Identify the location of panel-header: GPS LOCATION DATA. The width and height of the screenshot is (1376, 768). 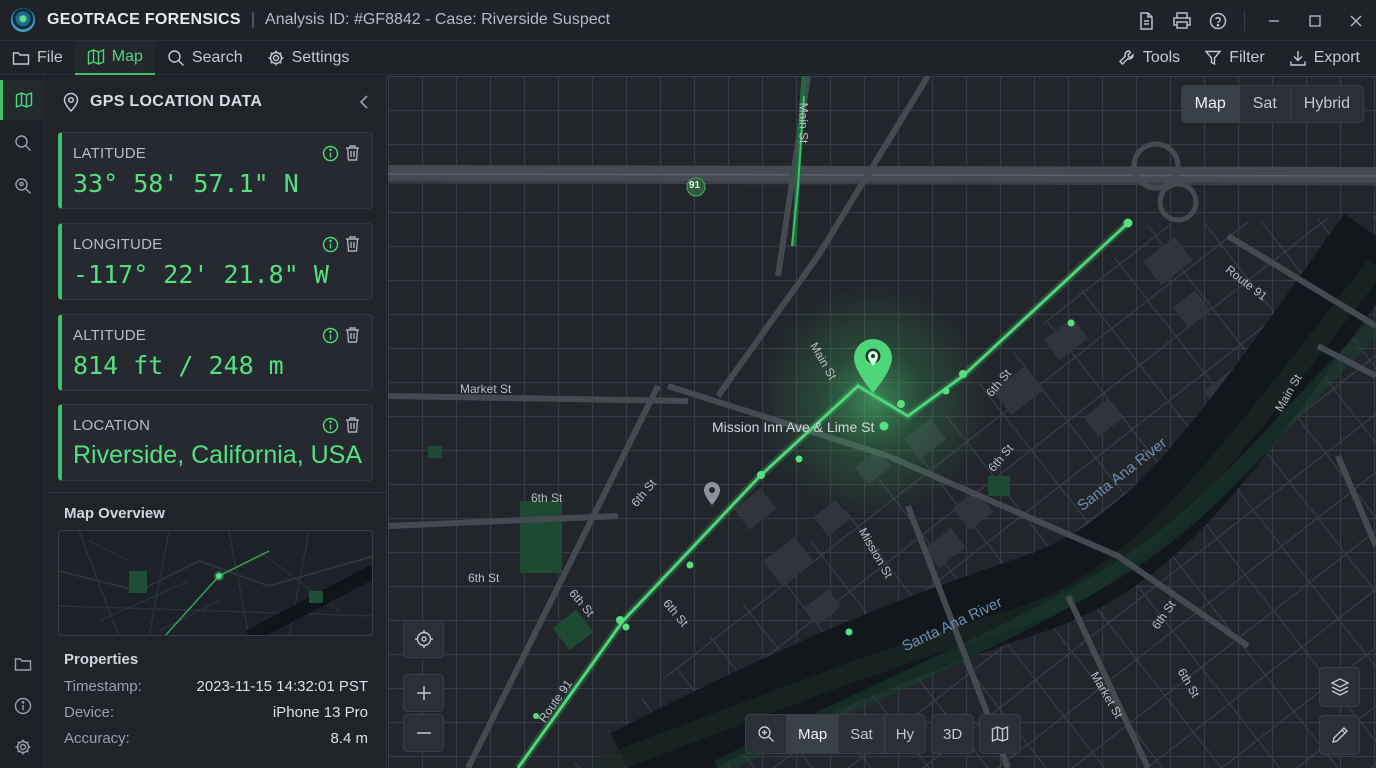
(216, 102).